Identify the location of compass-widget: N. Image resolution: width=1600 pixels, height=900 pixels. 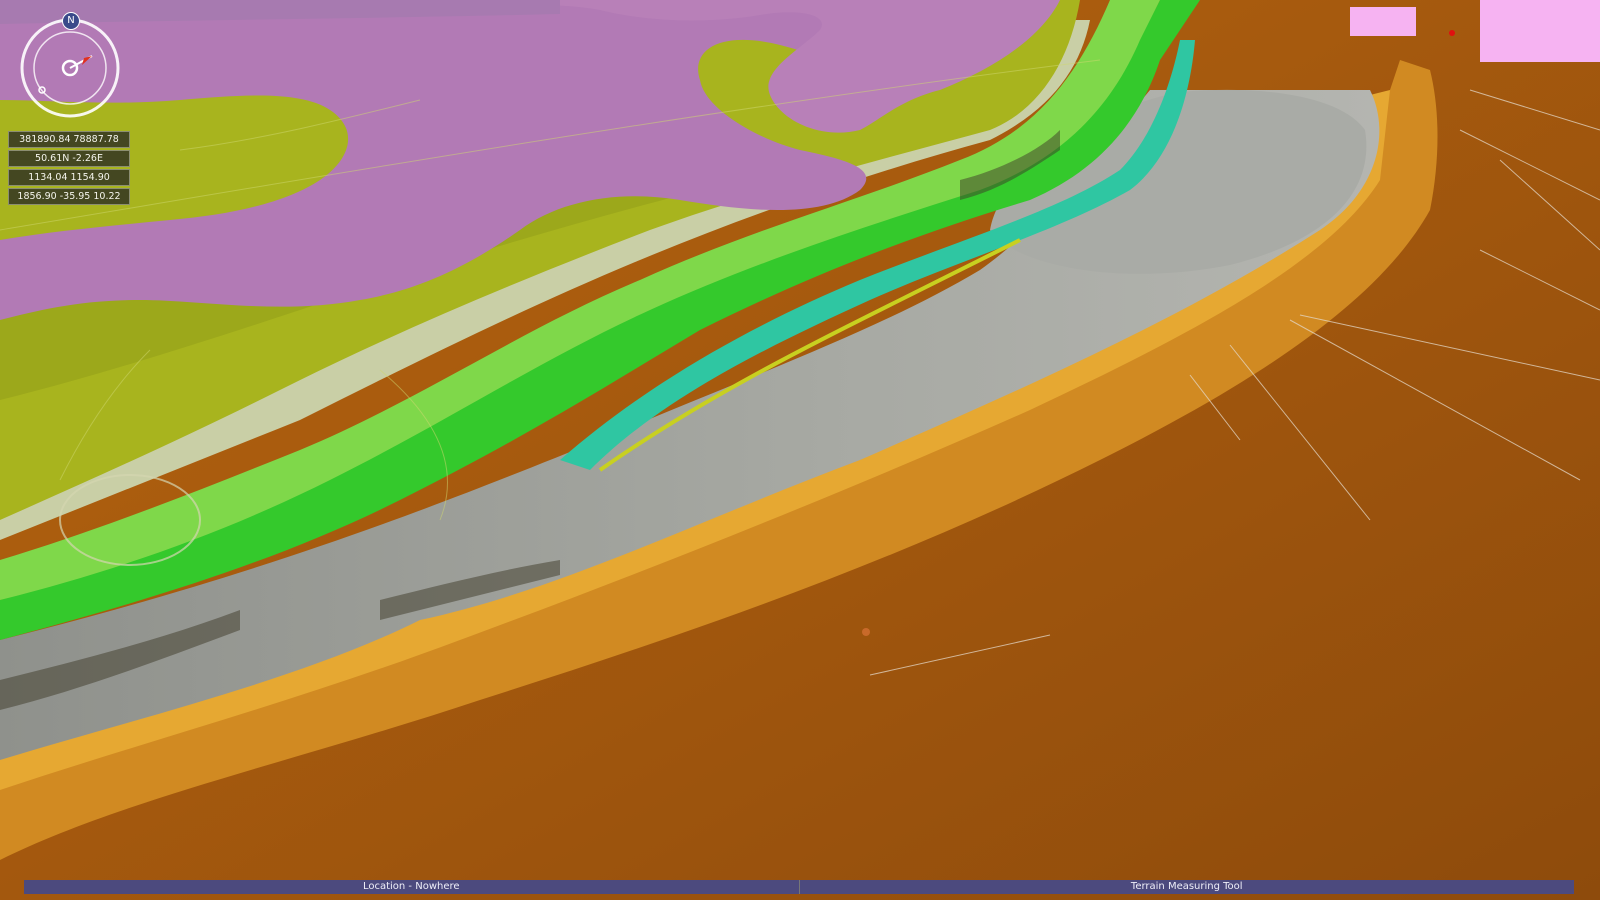
(70, 66).